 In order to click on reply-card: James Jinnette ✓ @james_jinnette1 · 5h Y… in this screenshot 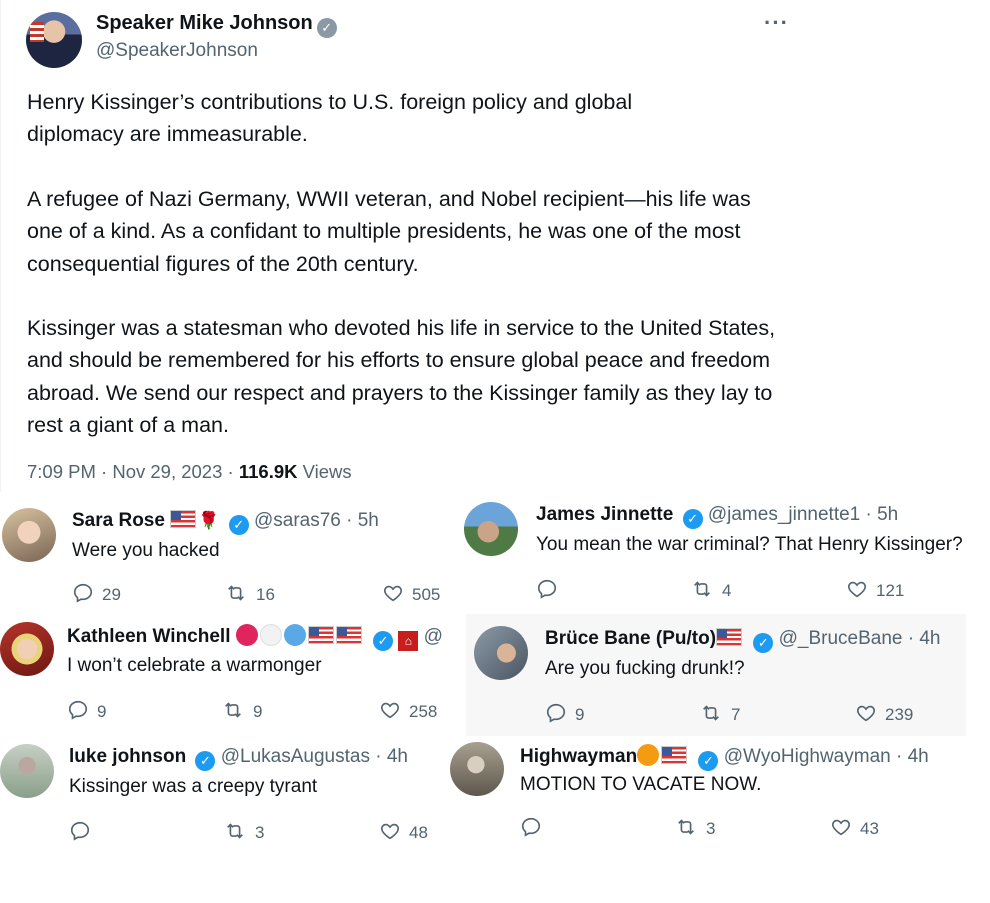, I will do `click(723, 551)`.